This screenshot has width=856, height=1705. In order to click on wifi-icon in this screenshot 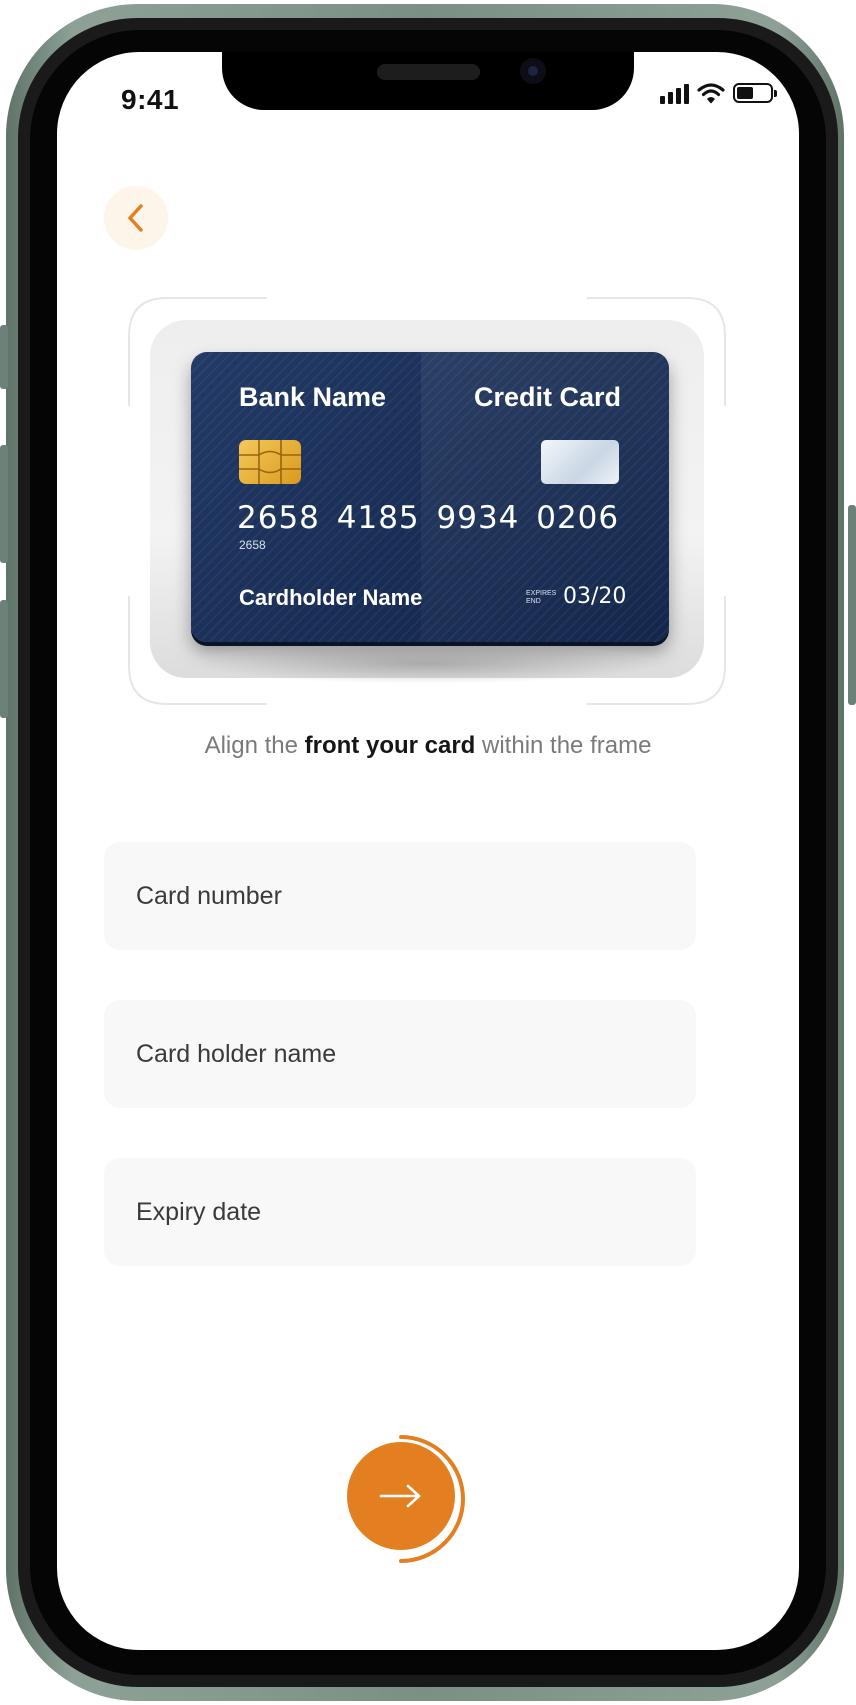, I will do `click(711, 93)`.